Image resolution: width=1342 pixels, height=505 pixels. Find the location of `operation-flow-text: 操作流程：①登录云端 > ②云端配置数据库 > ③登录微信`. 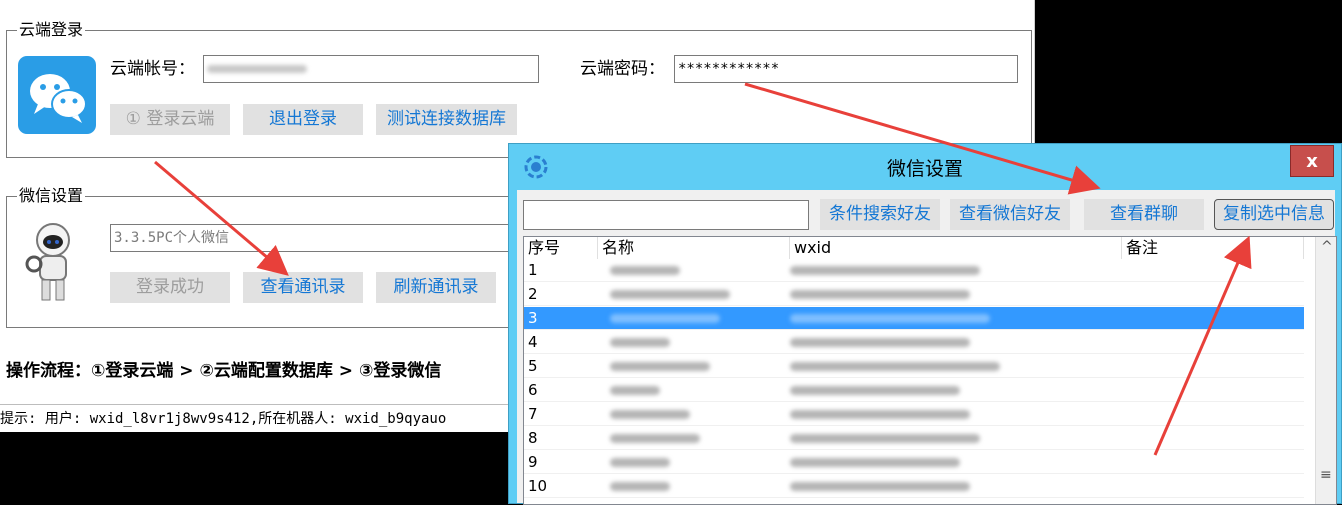

operation-flow-text: 操作流程：①登录云端 > ②云端配置数据库 > ③登录微信 is located at coordinates (224, 371).